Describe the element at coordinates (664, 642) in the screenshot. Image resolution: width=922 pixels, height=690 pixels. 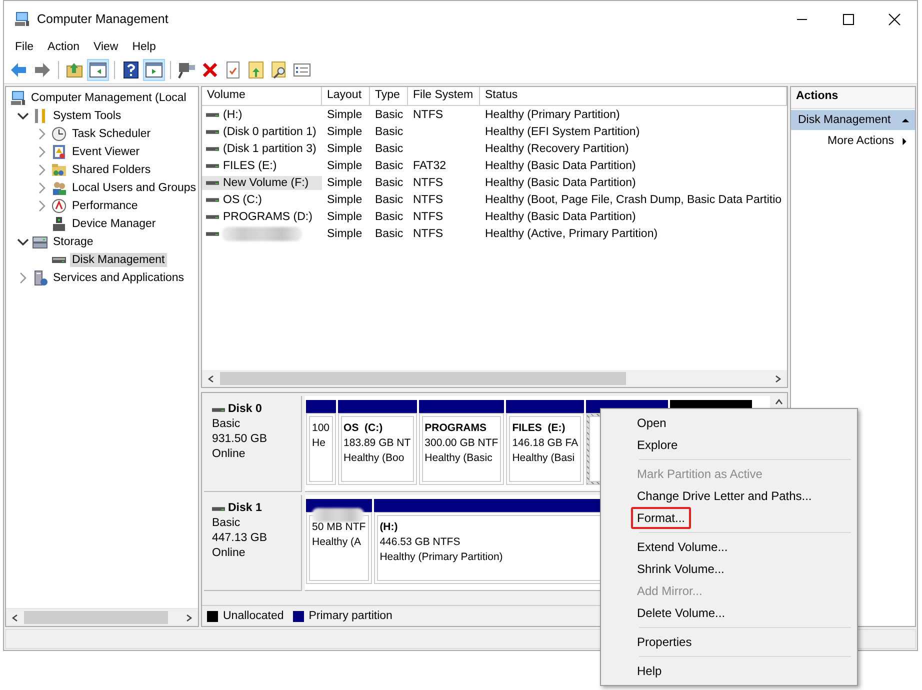
I see `menu-item: Properties` at that location.